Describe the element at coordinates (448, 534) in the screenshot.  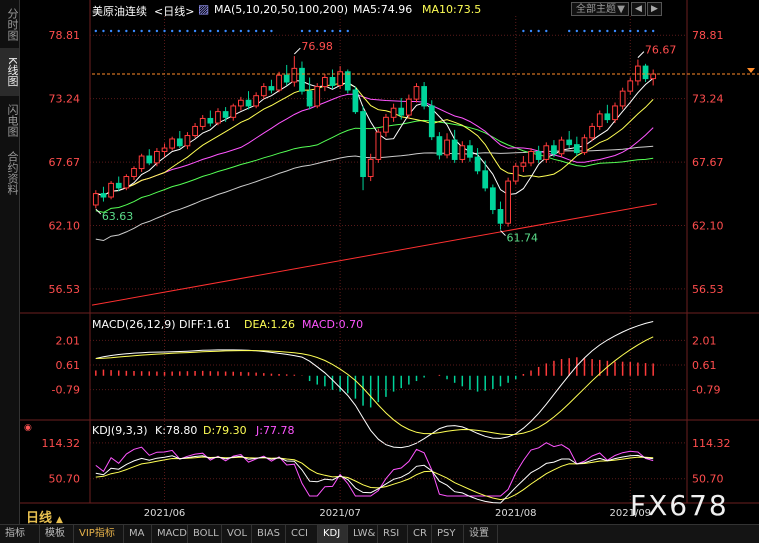
I see `indicator-tab-13: PSY` at that location.